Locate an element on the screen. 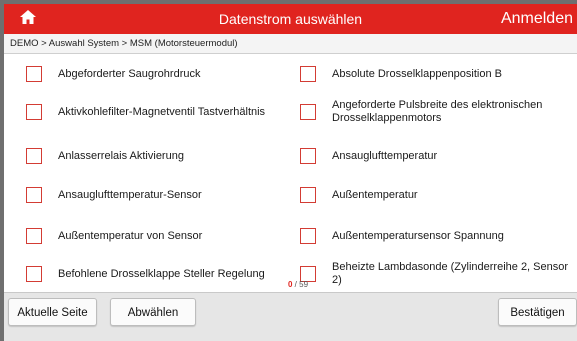 This screenshot has width=577, height=341. list-item: Ansauglufttemperatur is located at coordinates (436, 156).